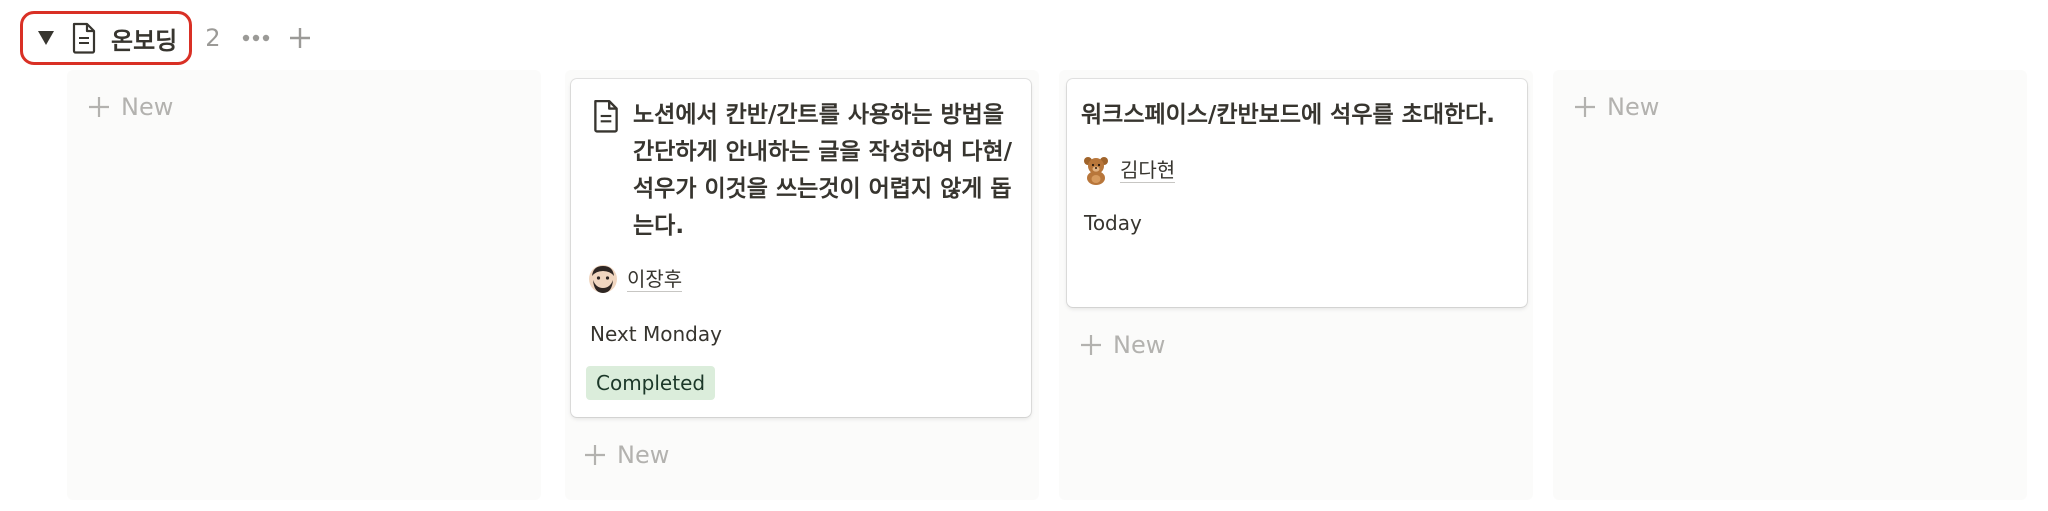 Image resolution: width=2048 pixels, height=511 pixels. I want to click on group-header-highlight: 온보딩, so click(106, 38).